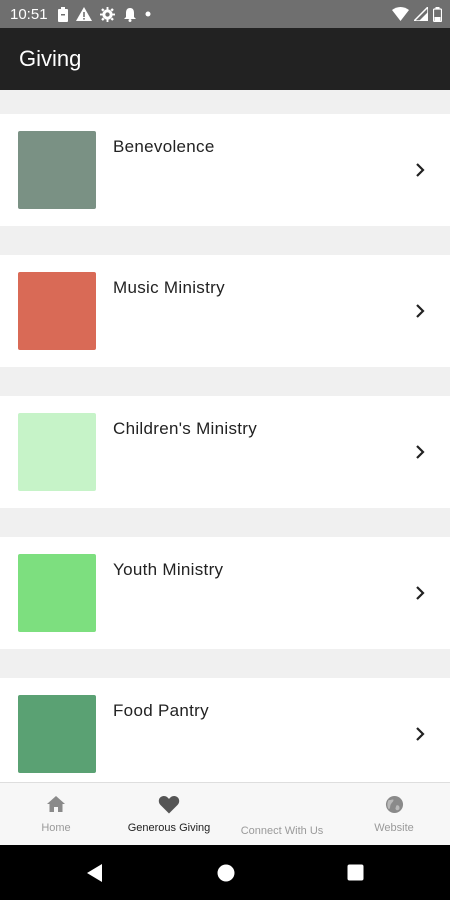  What do you see at coordinates (107, 14) in the screenshot?
I see `settings-icon` at bounding box center [107, 14].